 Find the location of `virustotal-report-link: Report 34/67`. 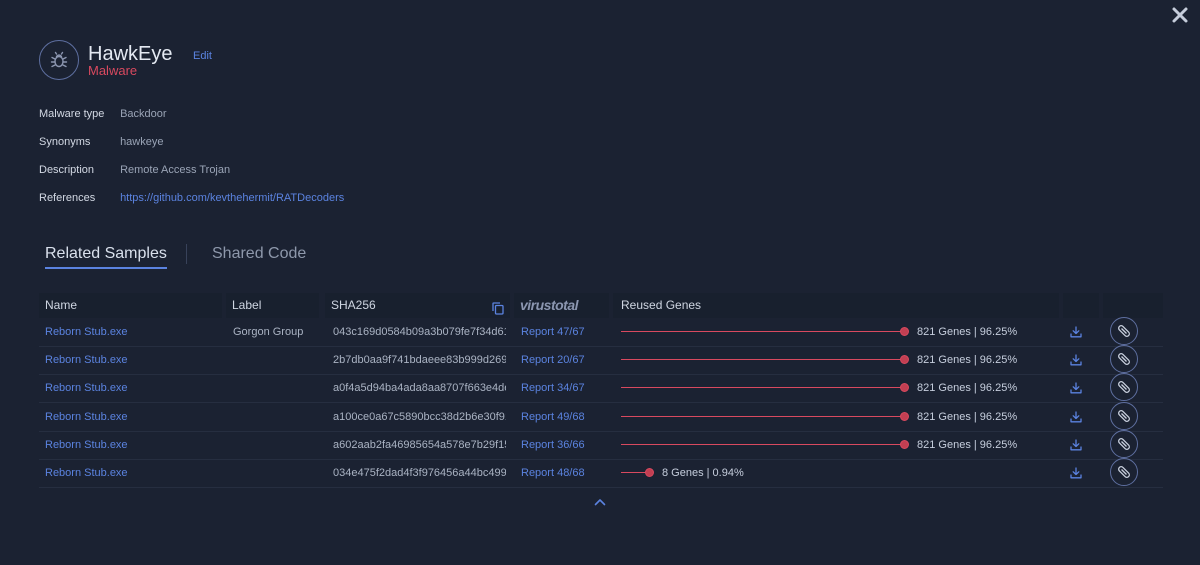

virustotal-report-link: Report 34/67 is located at coordinates (561, 388).